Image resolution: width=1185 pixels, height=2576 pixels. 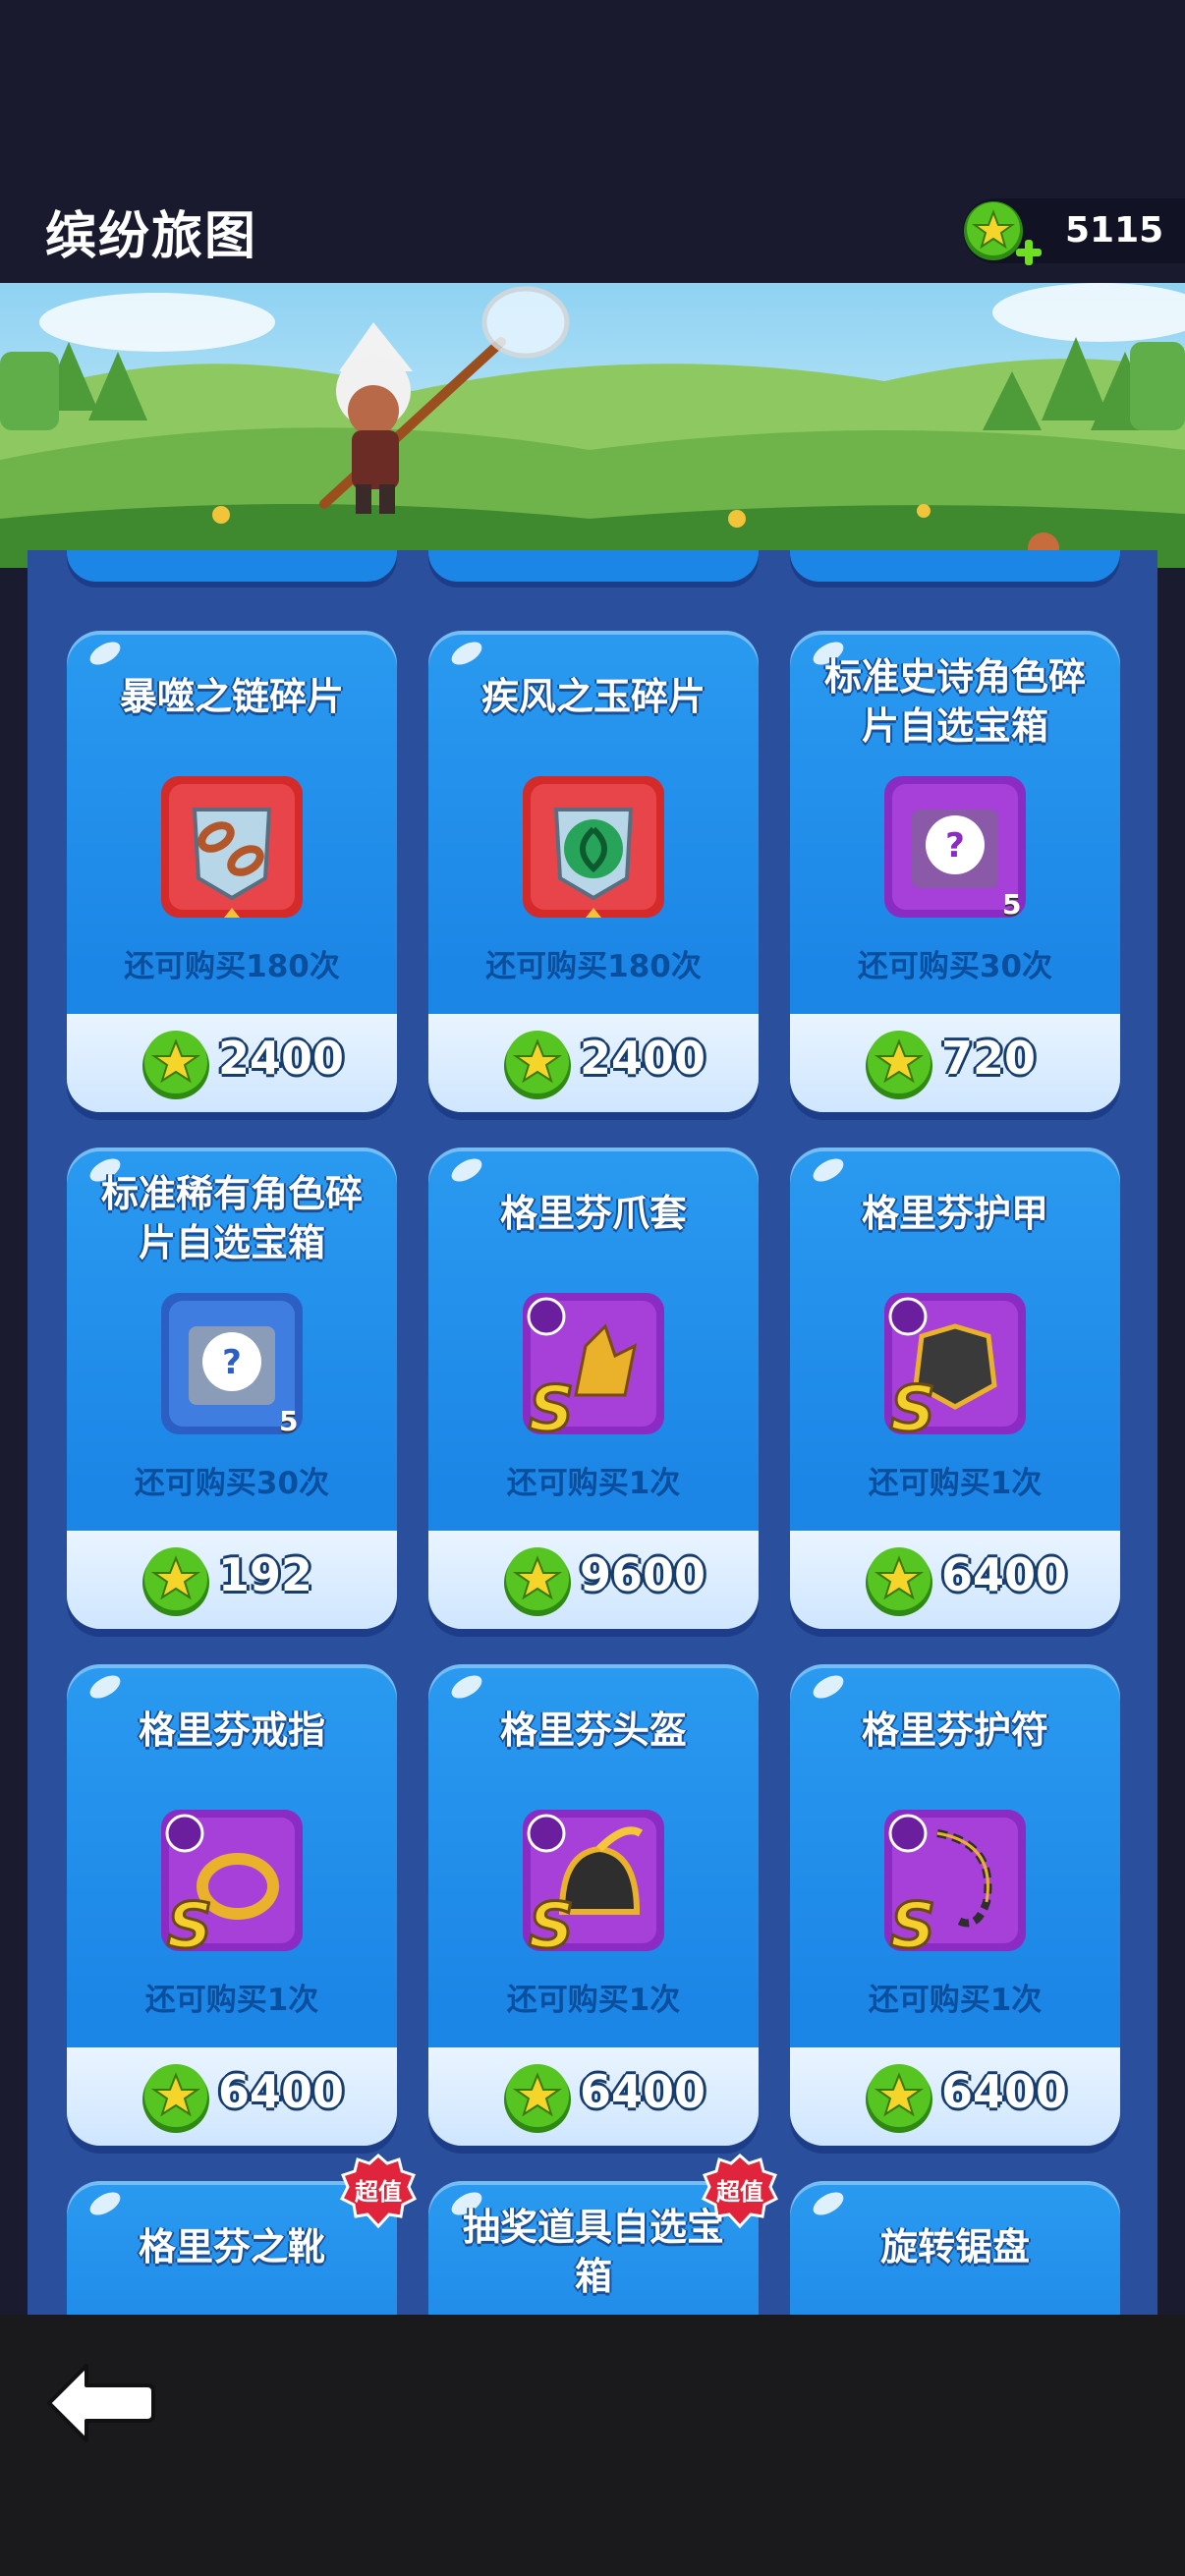 I want to click on buy-button: 720, so click(x=955, y=1063).